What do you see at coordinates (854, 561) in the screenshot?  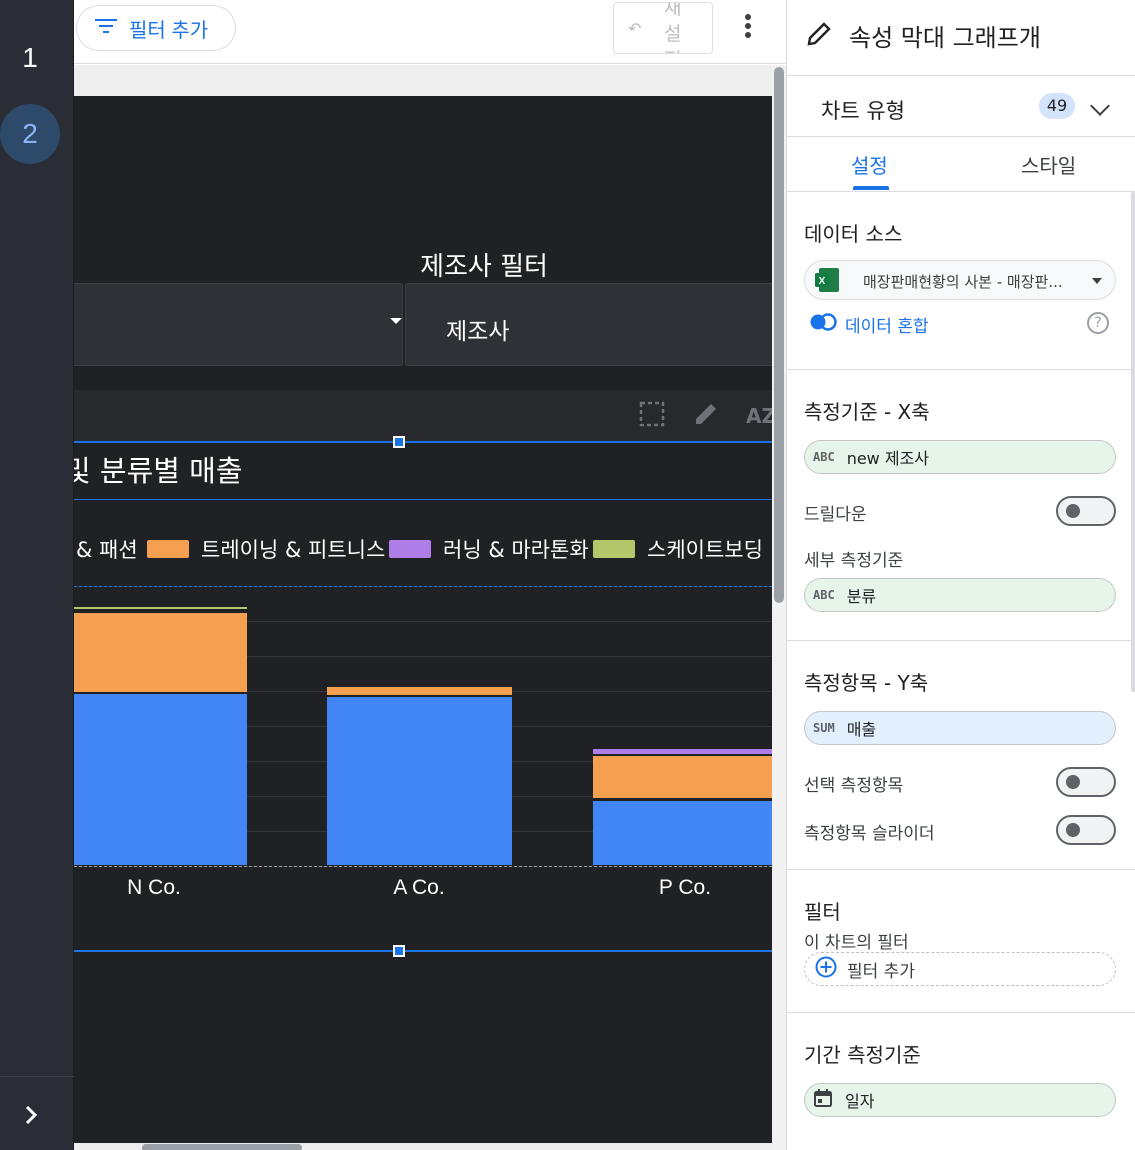 I see `breakdown-label: 세부 측정기준` at bounding box center [854, 561].